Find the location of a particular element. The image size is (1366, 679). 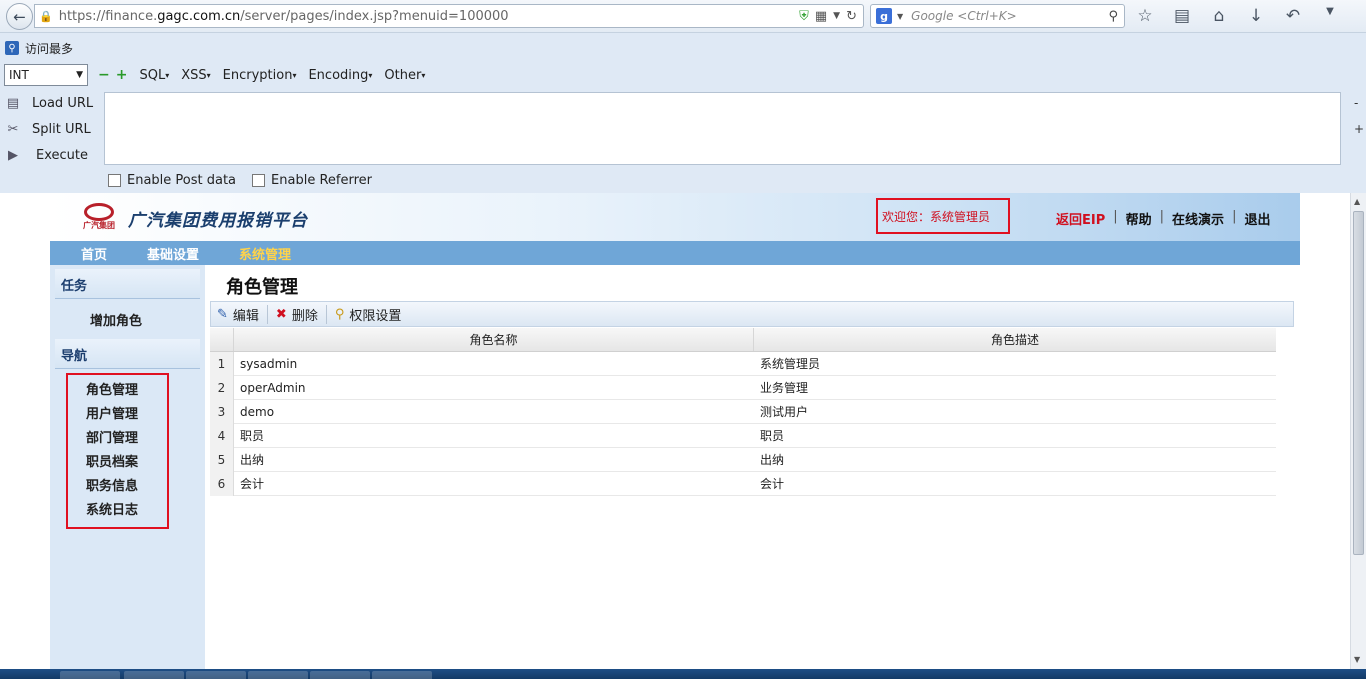

delete-button: ✖ 删除 is located at coordinates (301, 314).